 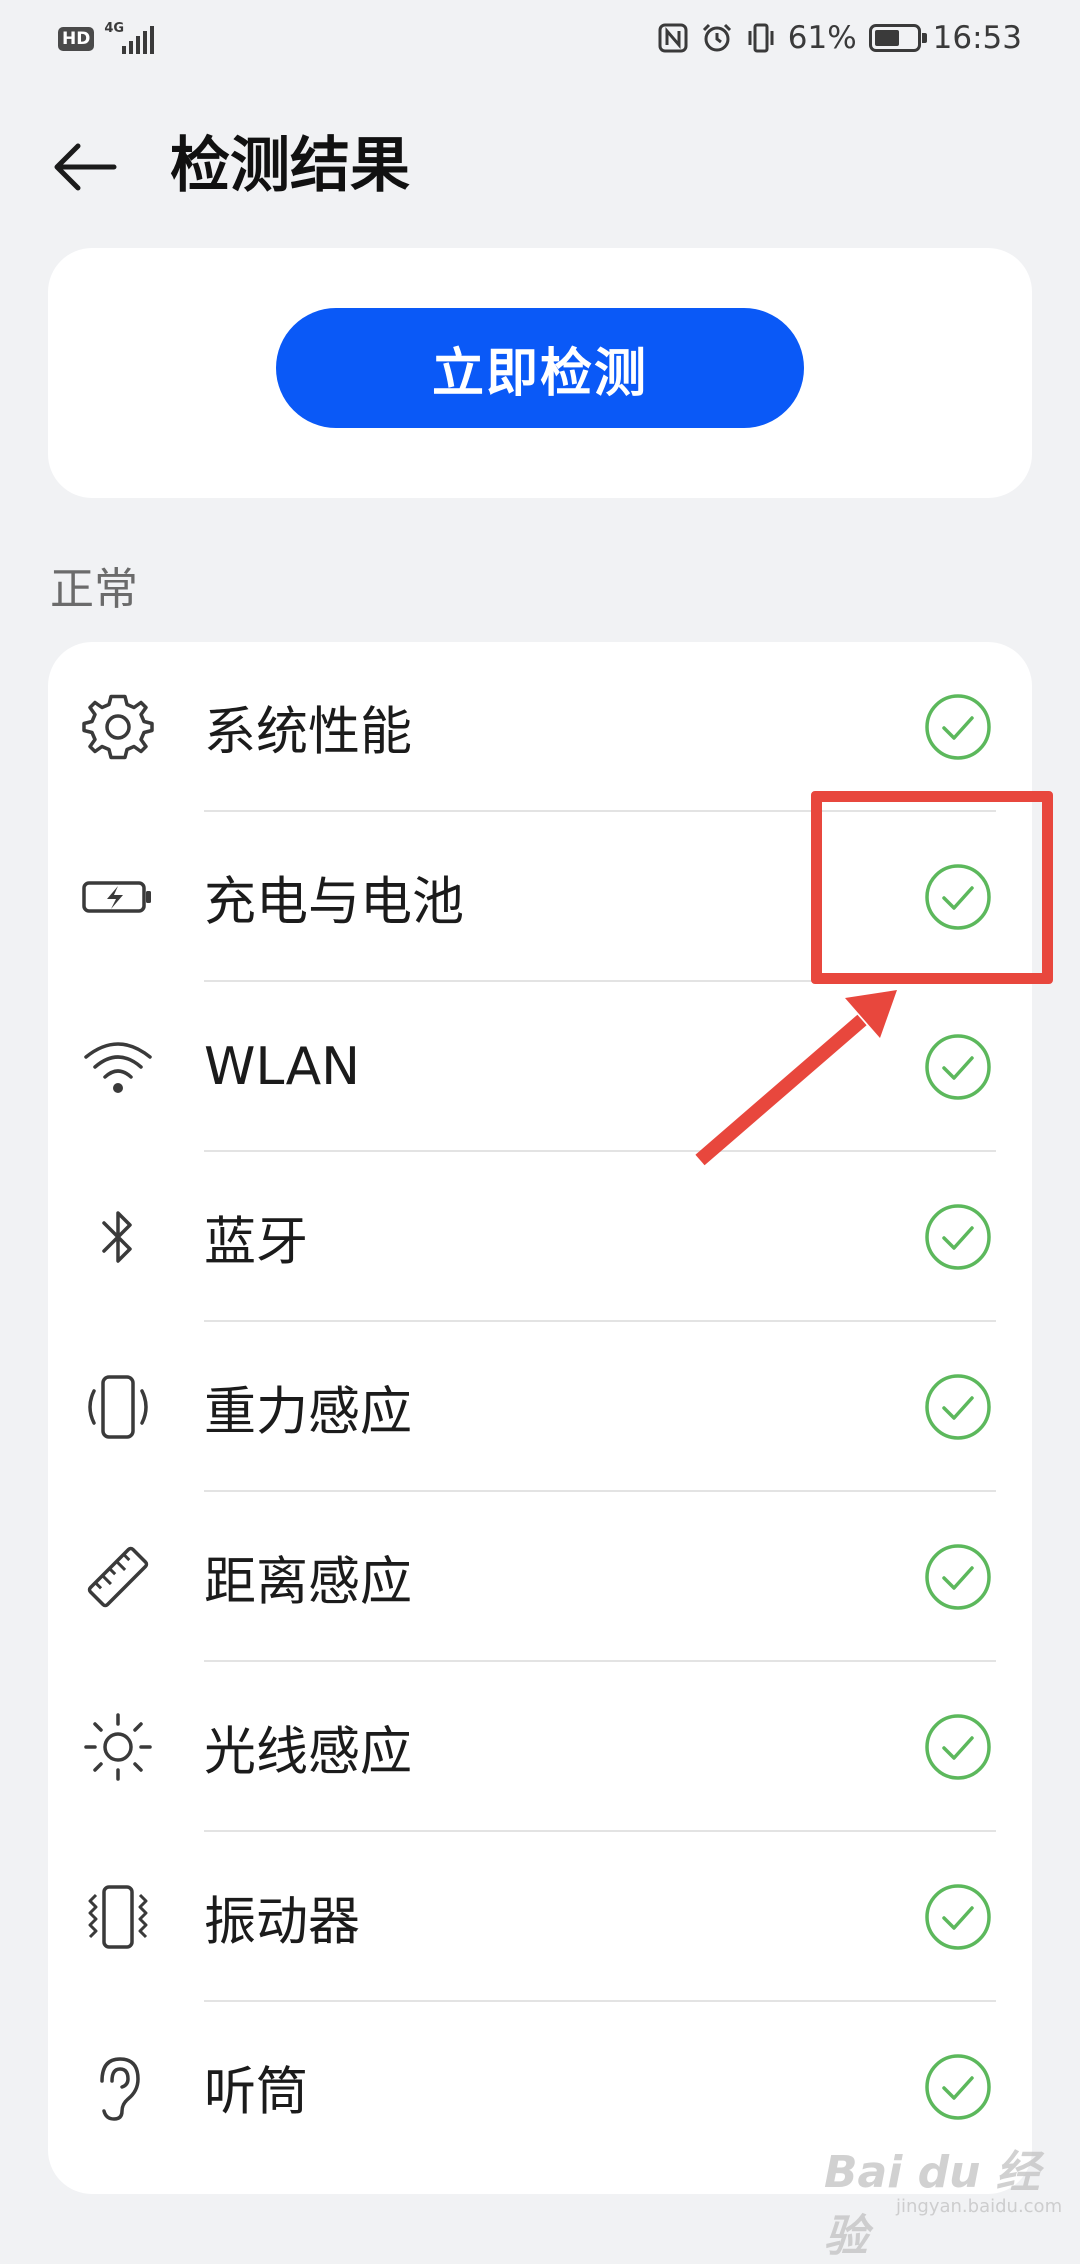 What do you see at coordinates (540, 42) in the screenshot?
I see `status-bar: HD 4G 61% 16:53` at bounding box center [540, 42].